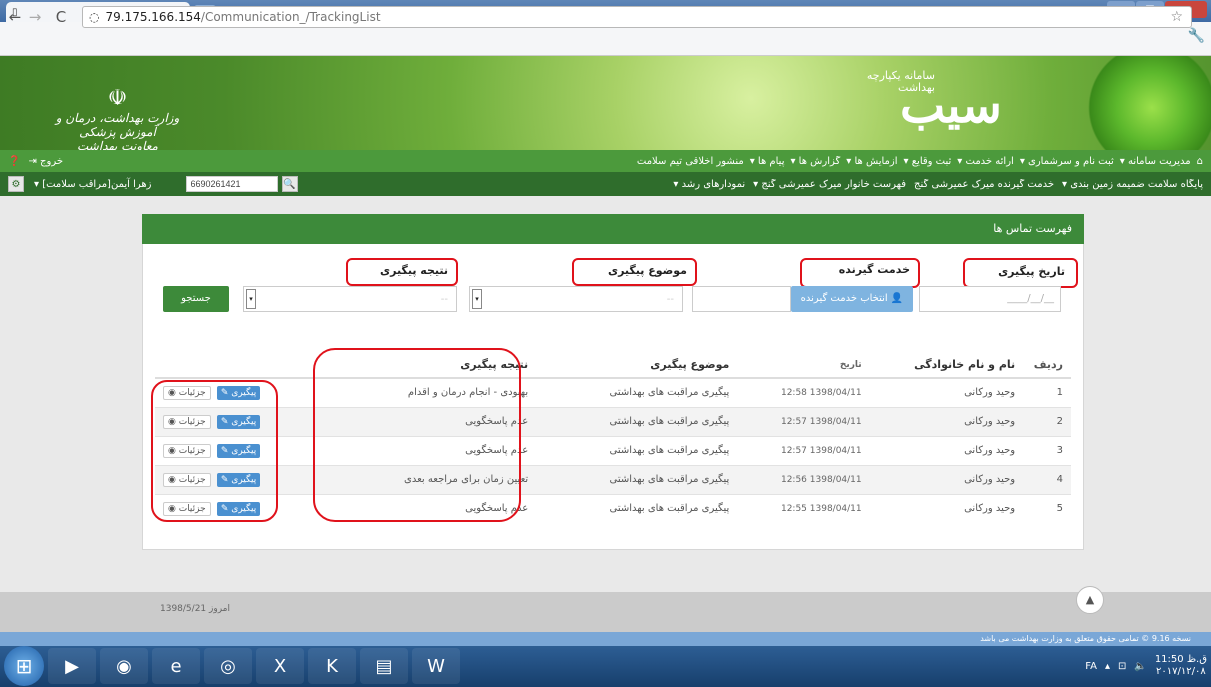 The width and height of the screenshot is (1211, 687). I want to click on highlight-box-result-column, so click(417, 435).